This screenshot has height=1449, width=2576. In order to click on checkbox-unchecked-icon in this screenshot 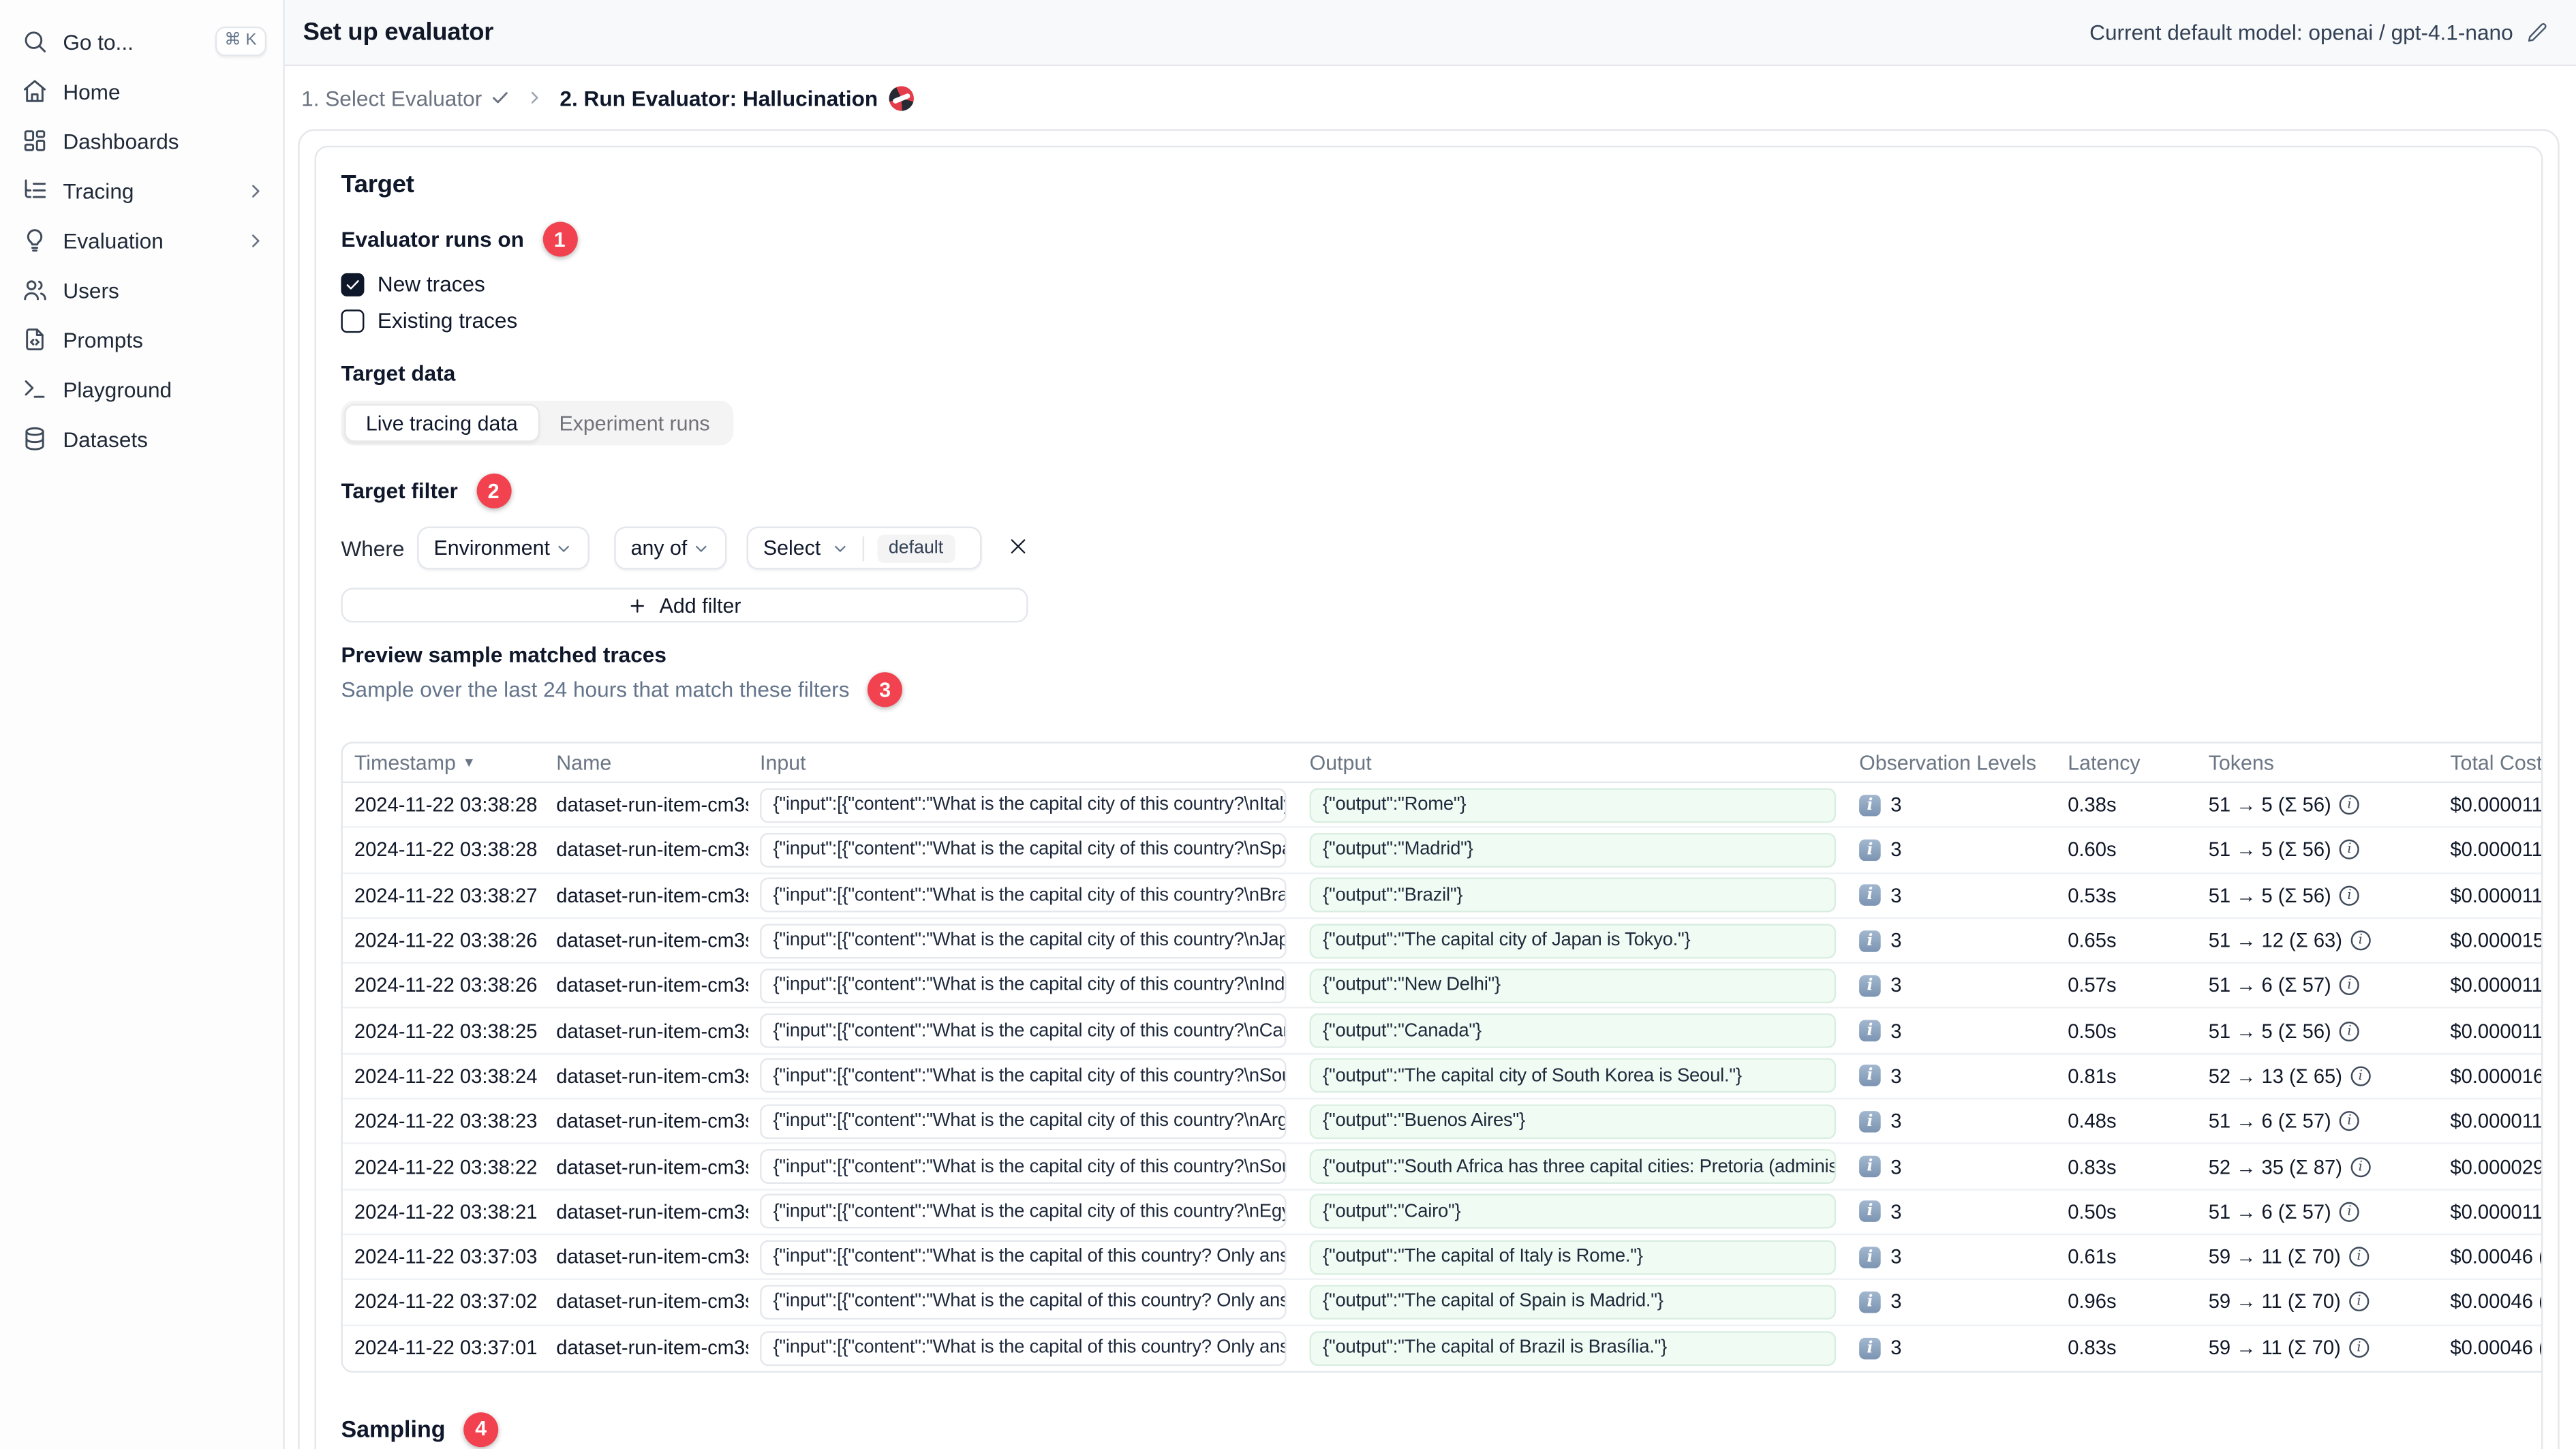, I will do `click(353, 321)`.